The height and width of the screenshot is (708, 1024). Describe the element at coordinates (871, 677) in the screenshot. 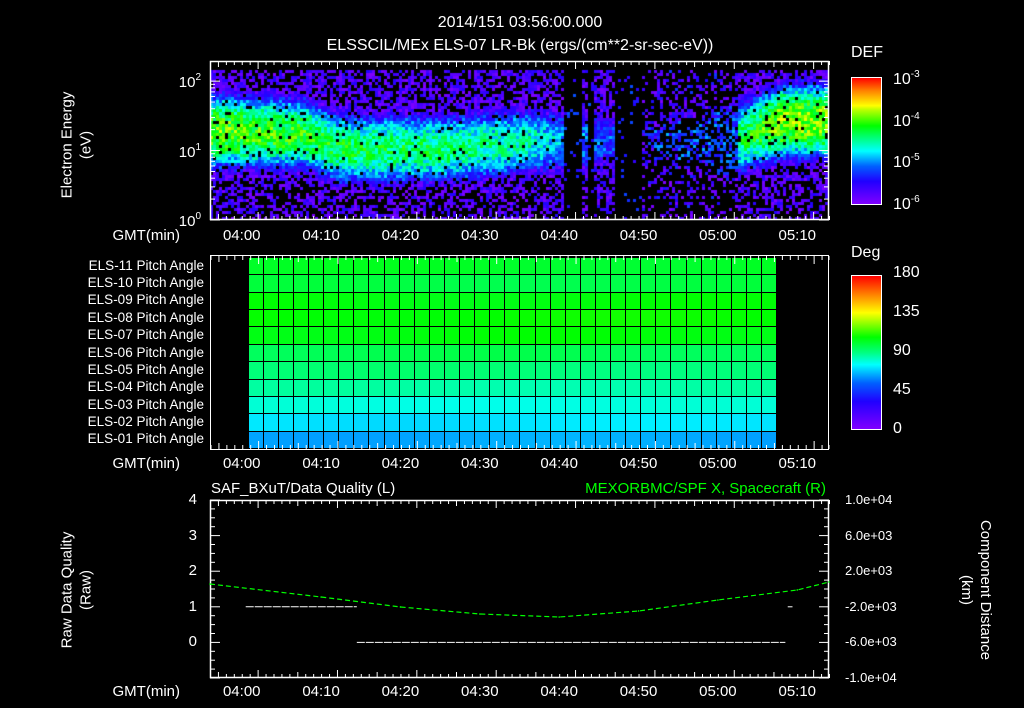

I see `distance-tick-label: -1.0e+04` at that location.